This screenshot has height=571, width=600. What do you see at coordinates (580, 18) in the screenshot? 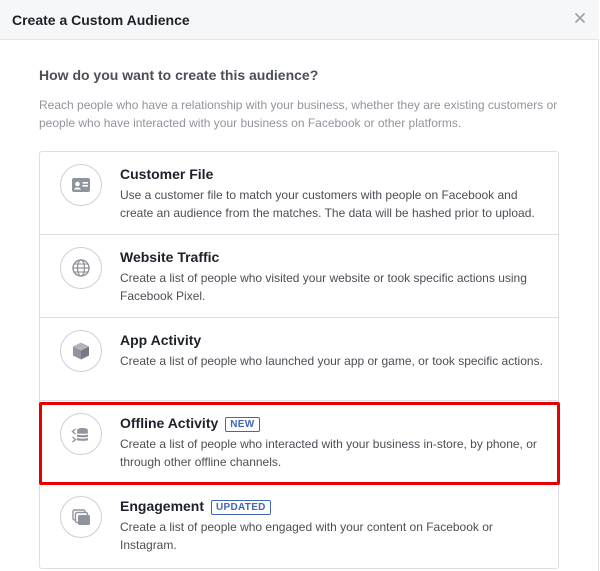
I see `close-icon` at bounding box center [580, 18].